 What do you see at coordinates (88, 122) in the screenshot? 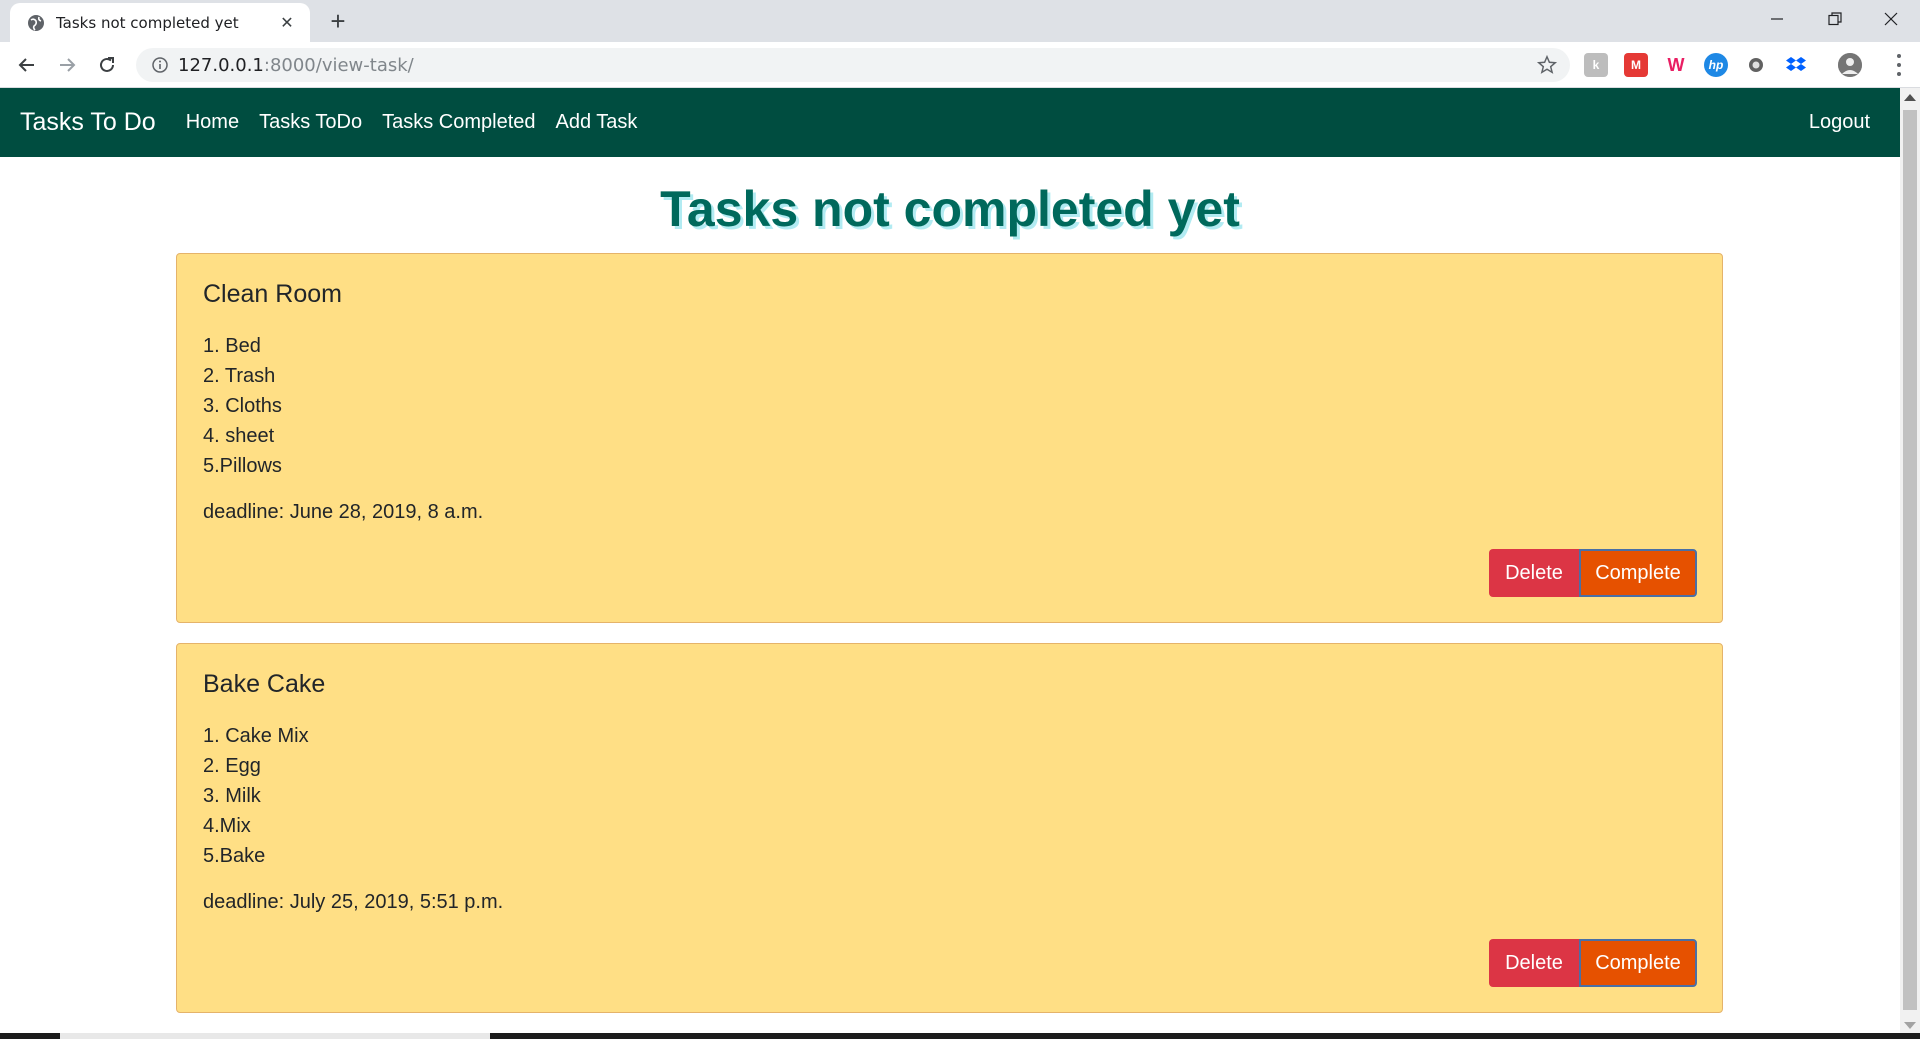
I see `navbar-brand: Tasks To Do` at bounding box center [88, 122].